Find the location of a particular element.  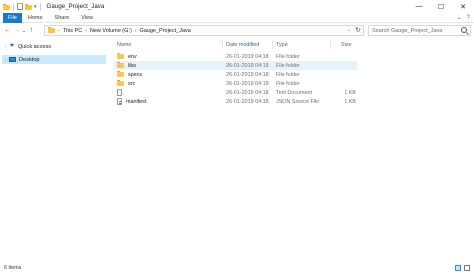

column-header-name: Name is located at coordinates (124, 44).